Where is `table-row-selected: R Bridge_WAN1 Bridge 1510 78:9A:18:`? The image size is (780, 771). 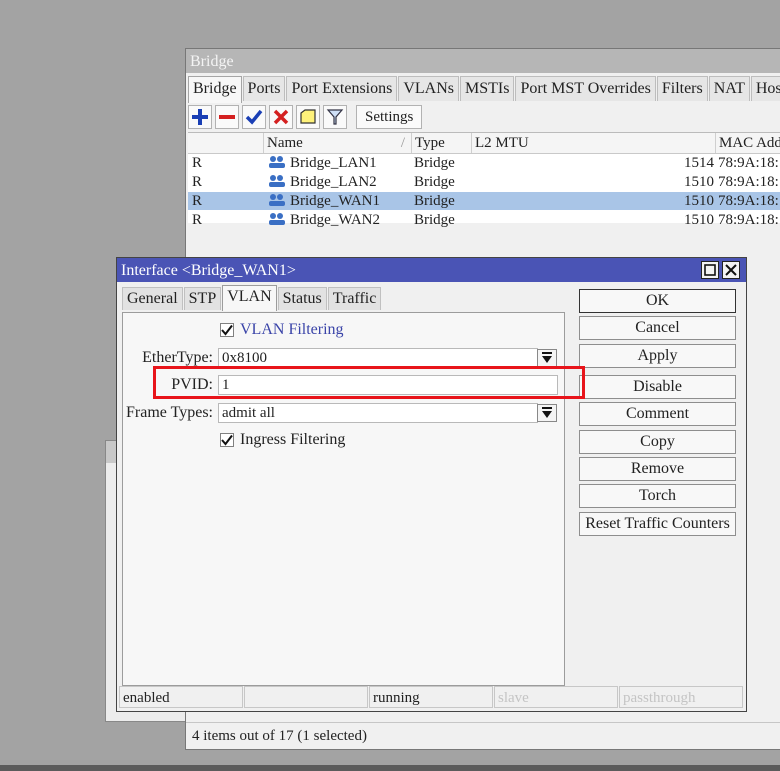 table-row-selected: R Bridge_WAN1 Bridge 1510 78:9A:18: is located at coordinates (484, 201).